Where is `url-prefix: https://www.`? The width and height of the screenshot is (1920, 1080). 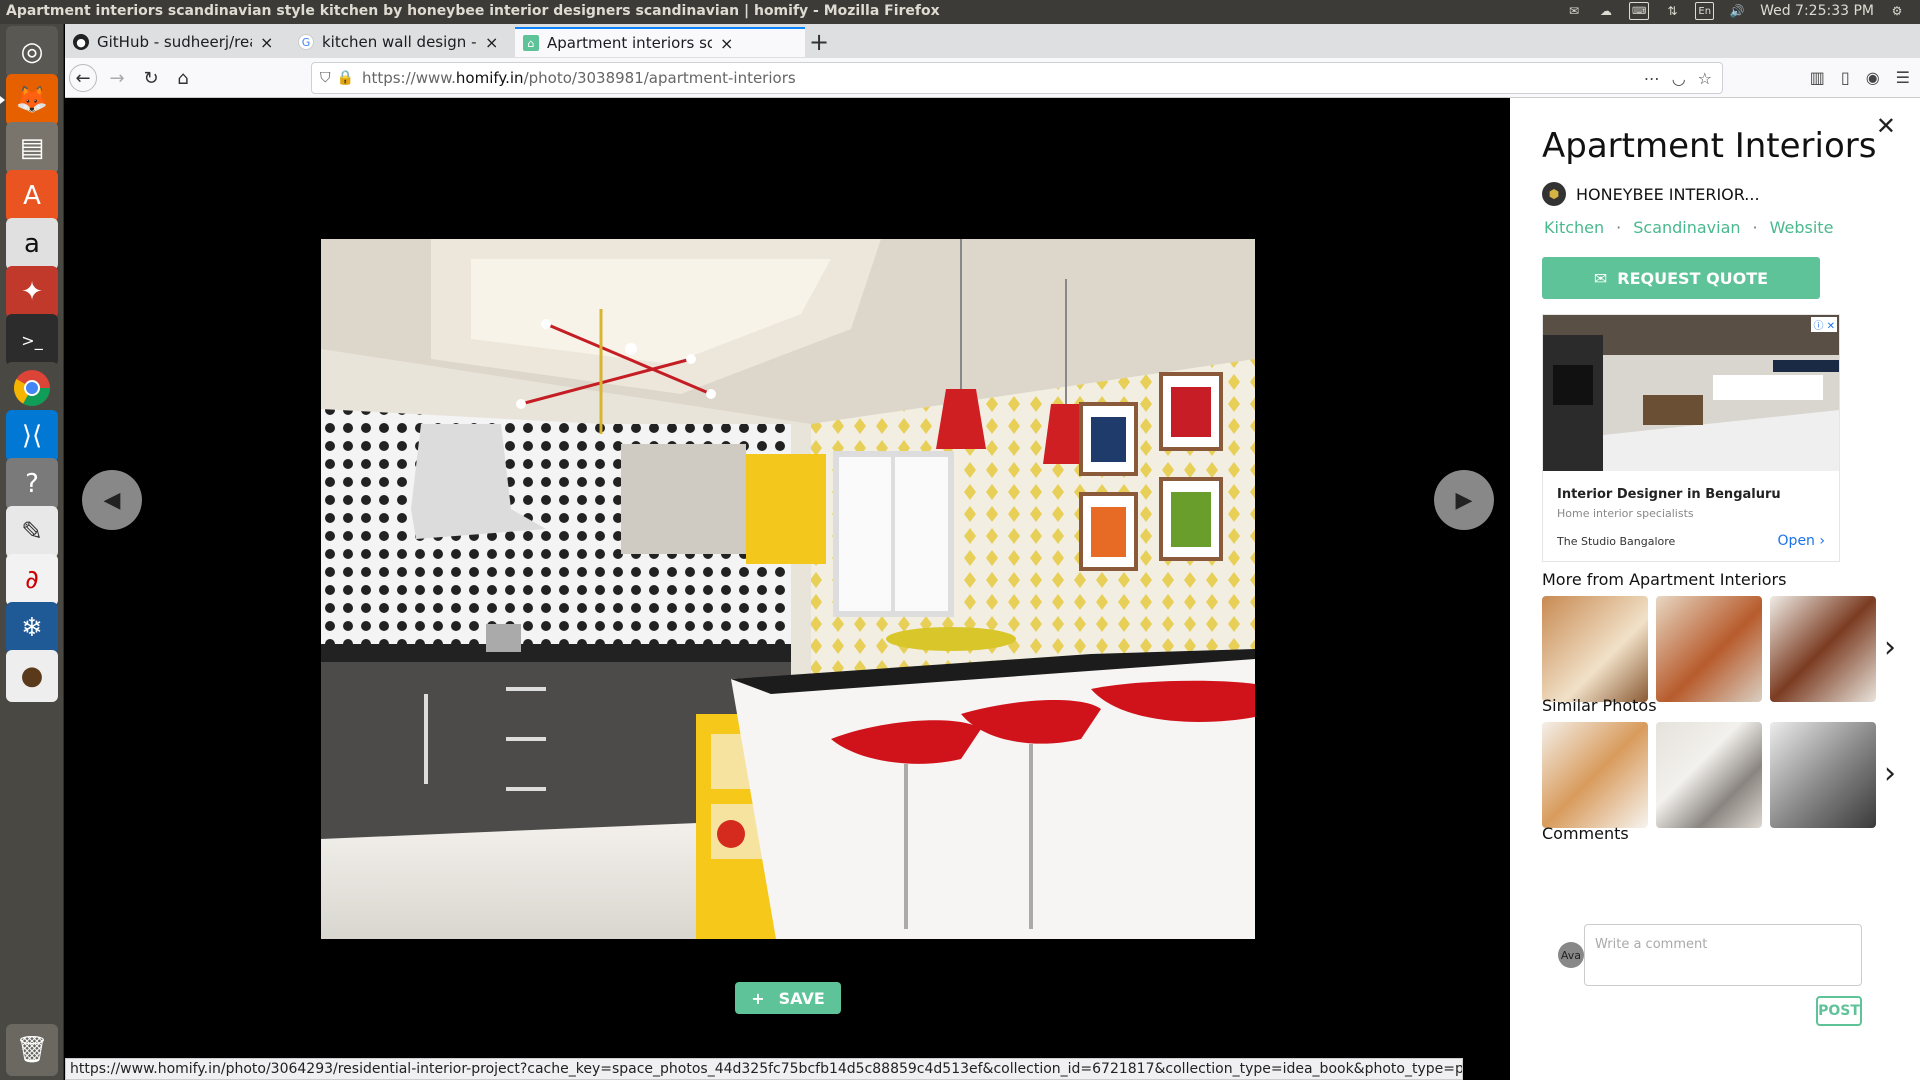
url-prefix: https://www. is located at coordinates (408, 78).